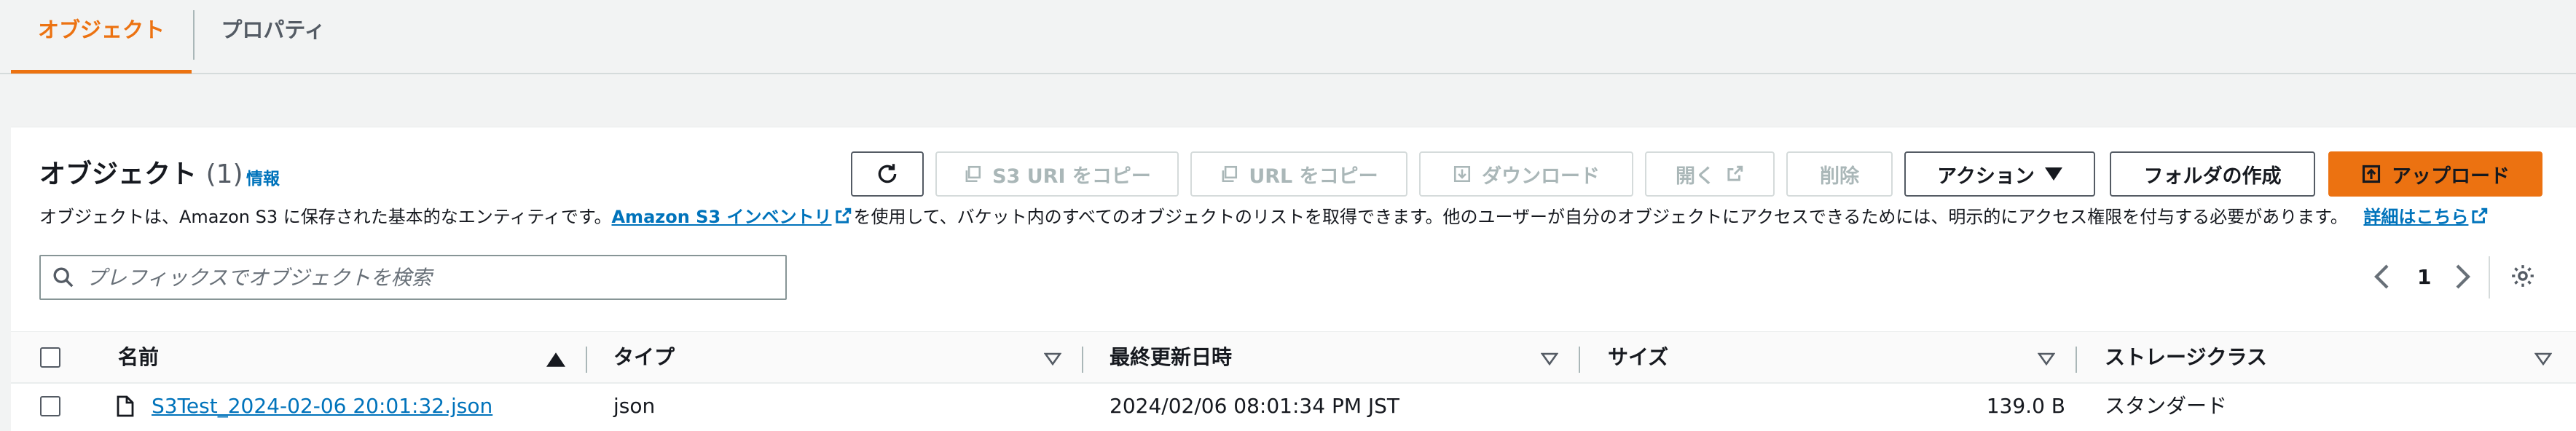  I want to click on select-all-checkbox, so click(50, 357).